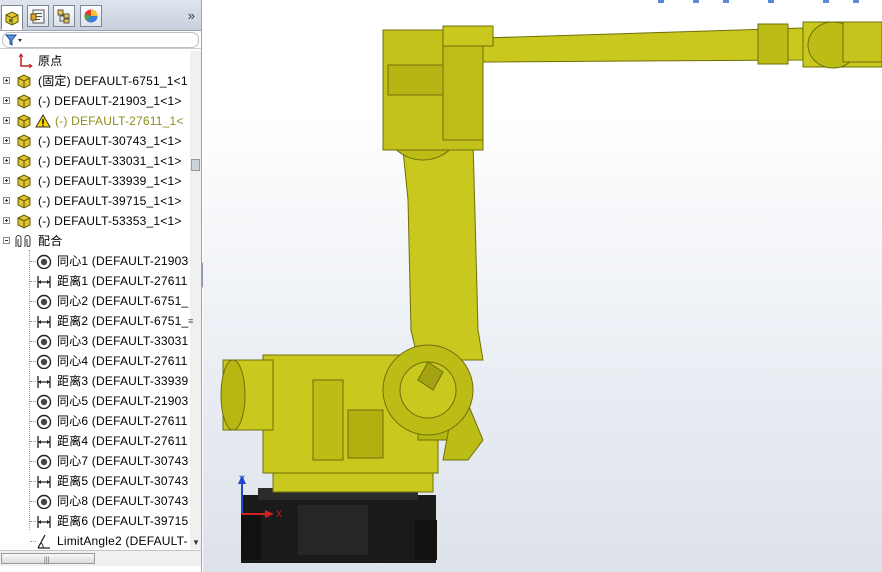 This screenshot has height=572, width=882. I want to click on panel-tab-bar: », so click(100, 15).